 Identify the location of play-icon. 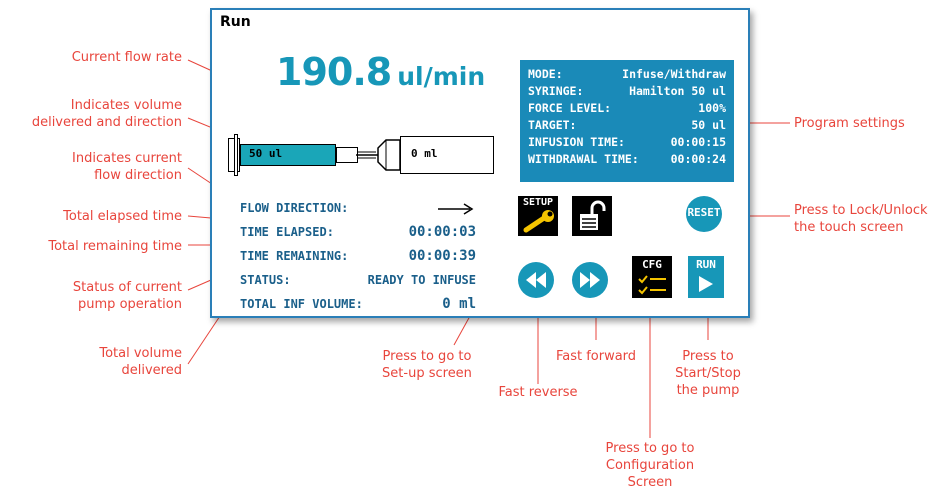
(706, 284).